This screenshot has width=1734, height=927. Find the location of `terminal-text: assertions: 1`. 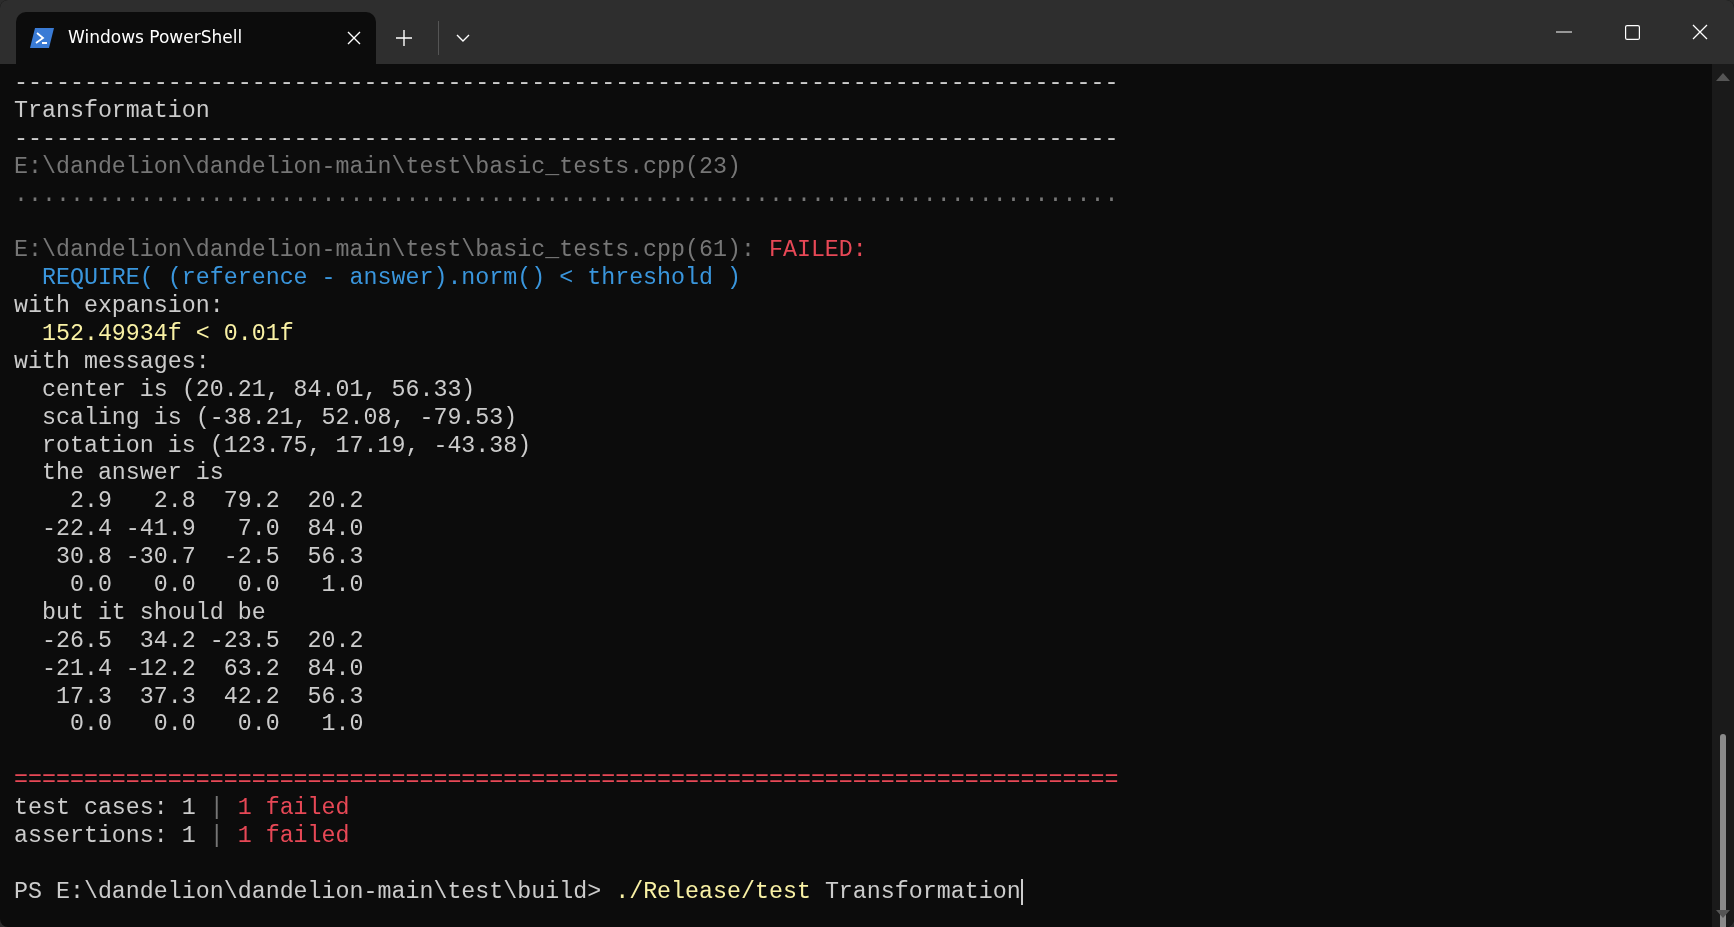

terminal-text: assertions: 1 is located at coordinates (105, 836).